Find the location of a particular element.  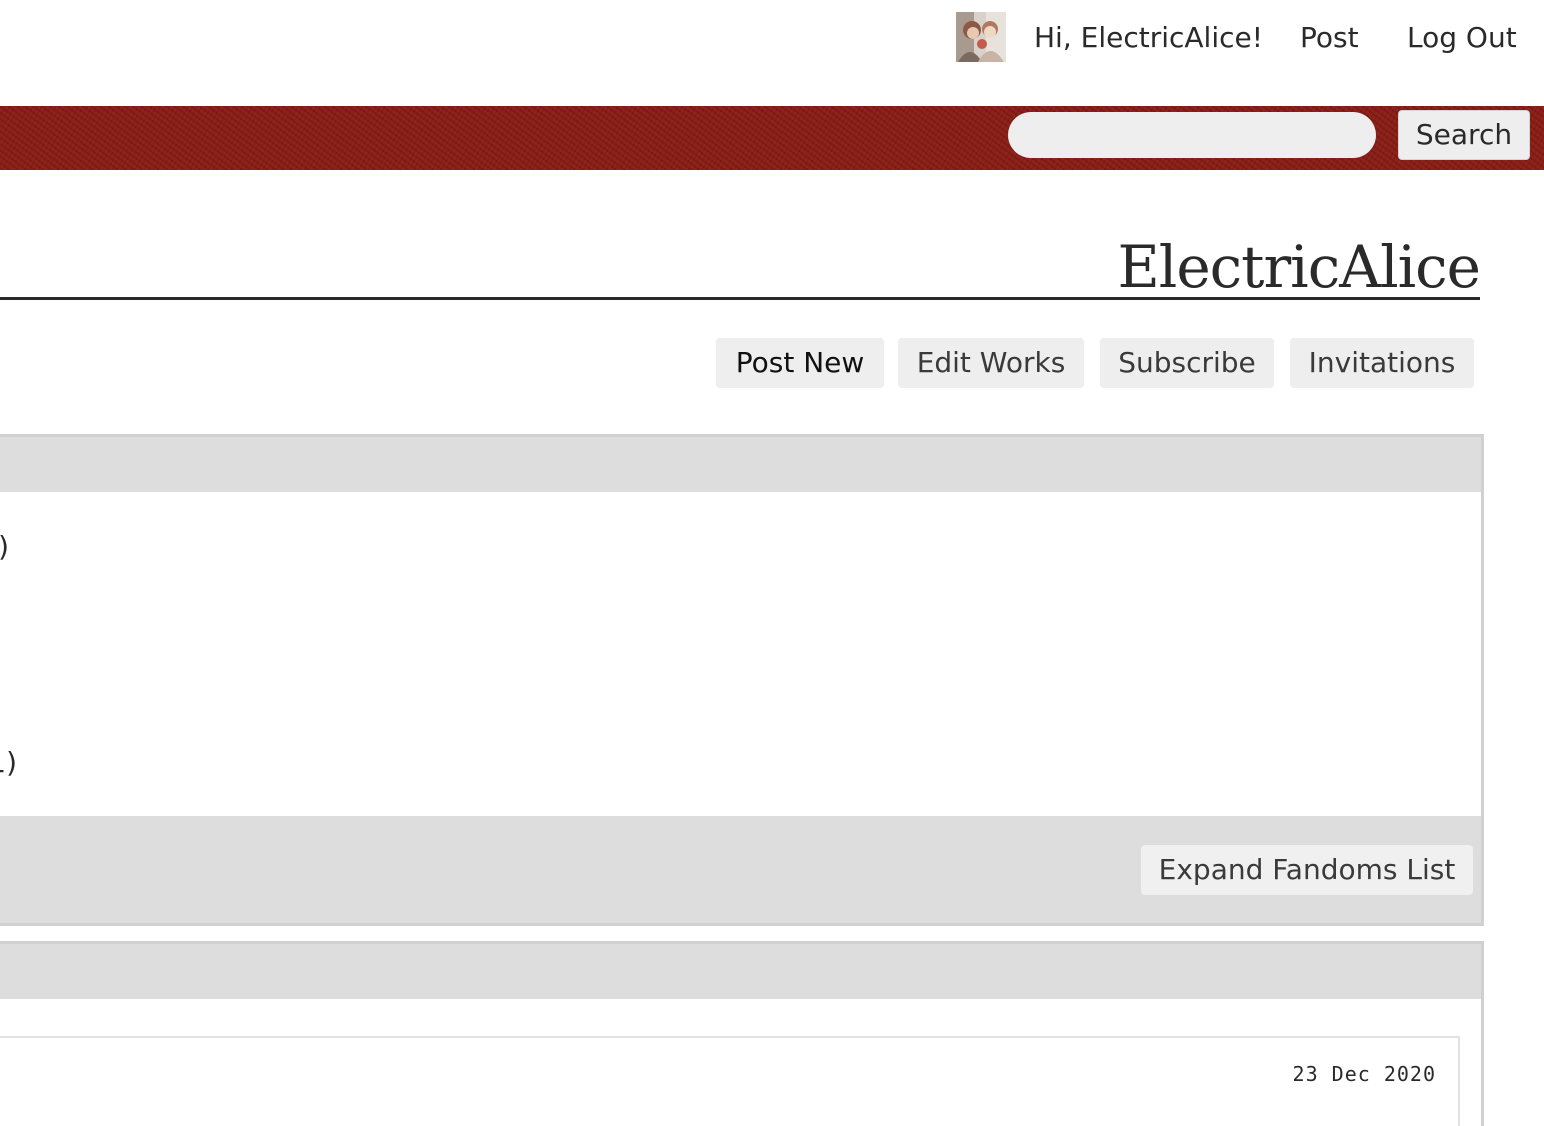

work-list-item: 23 Dec 2020 is located at coordinates (730, 1081).